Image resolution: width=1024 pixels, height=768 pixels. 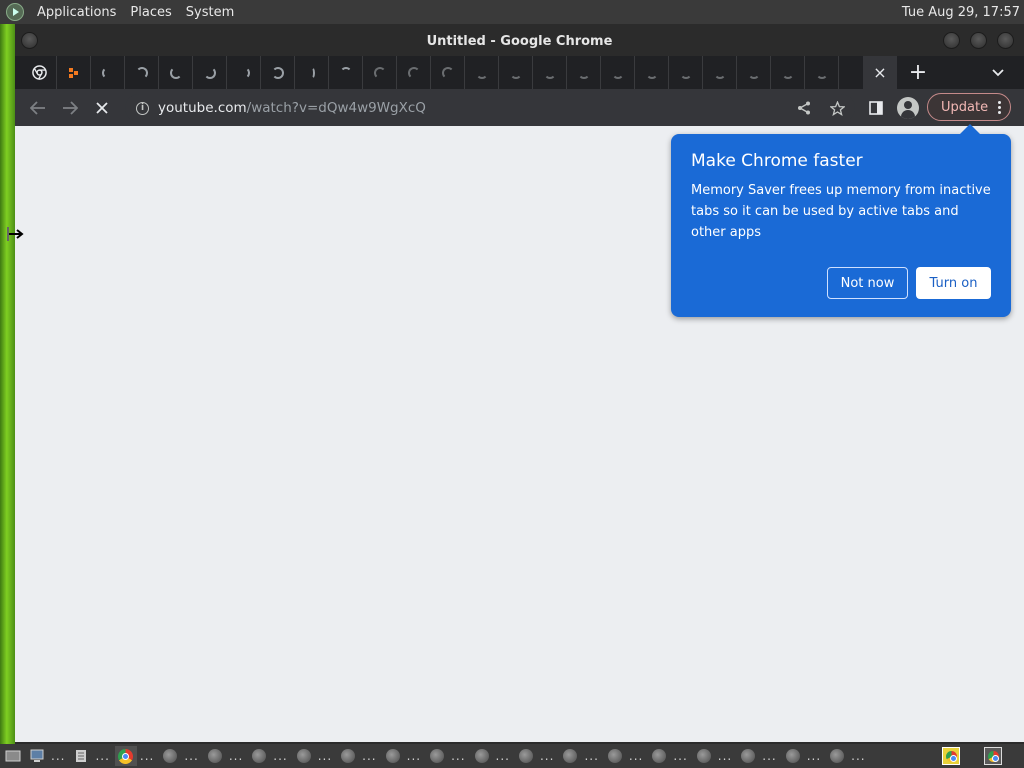 I want to click on tab-search-button, so click(x=998, y=73).